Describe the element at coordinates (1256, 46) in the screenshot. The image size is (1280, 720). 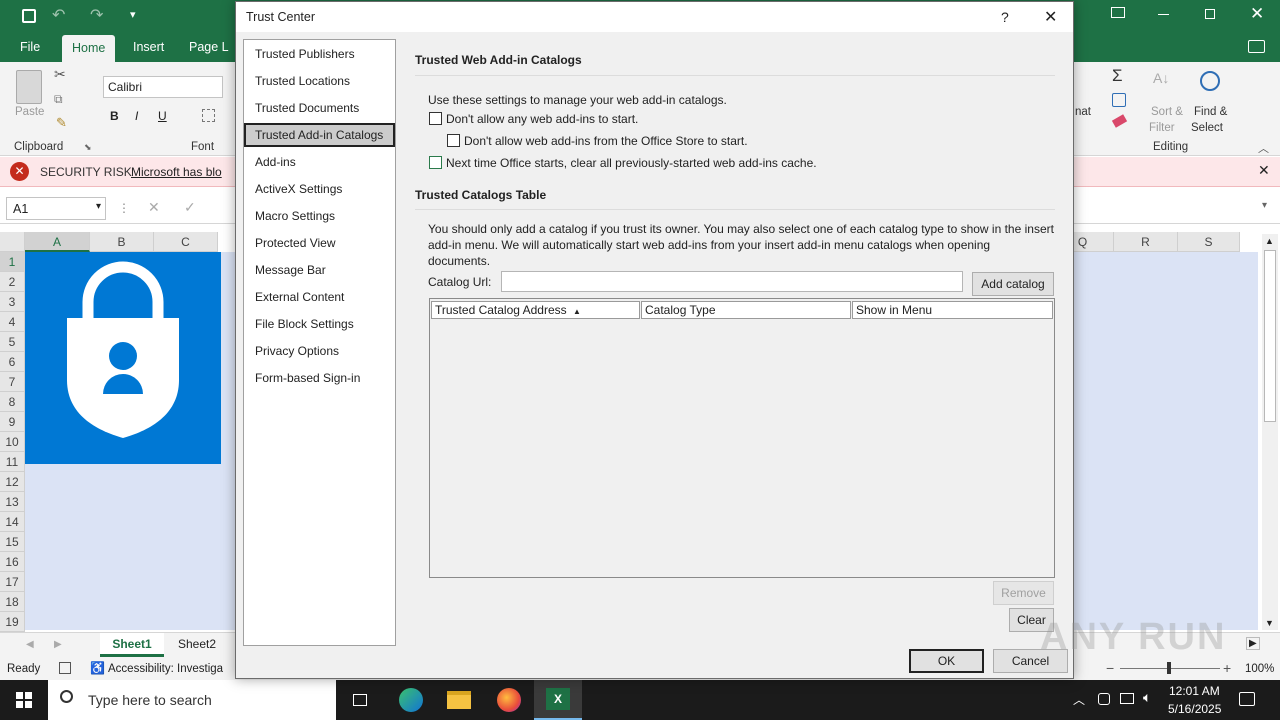
I see `comments-icon` at that location.